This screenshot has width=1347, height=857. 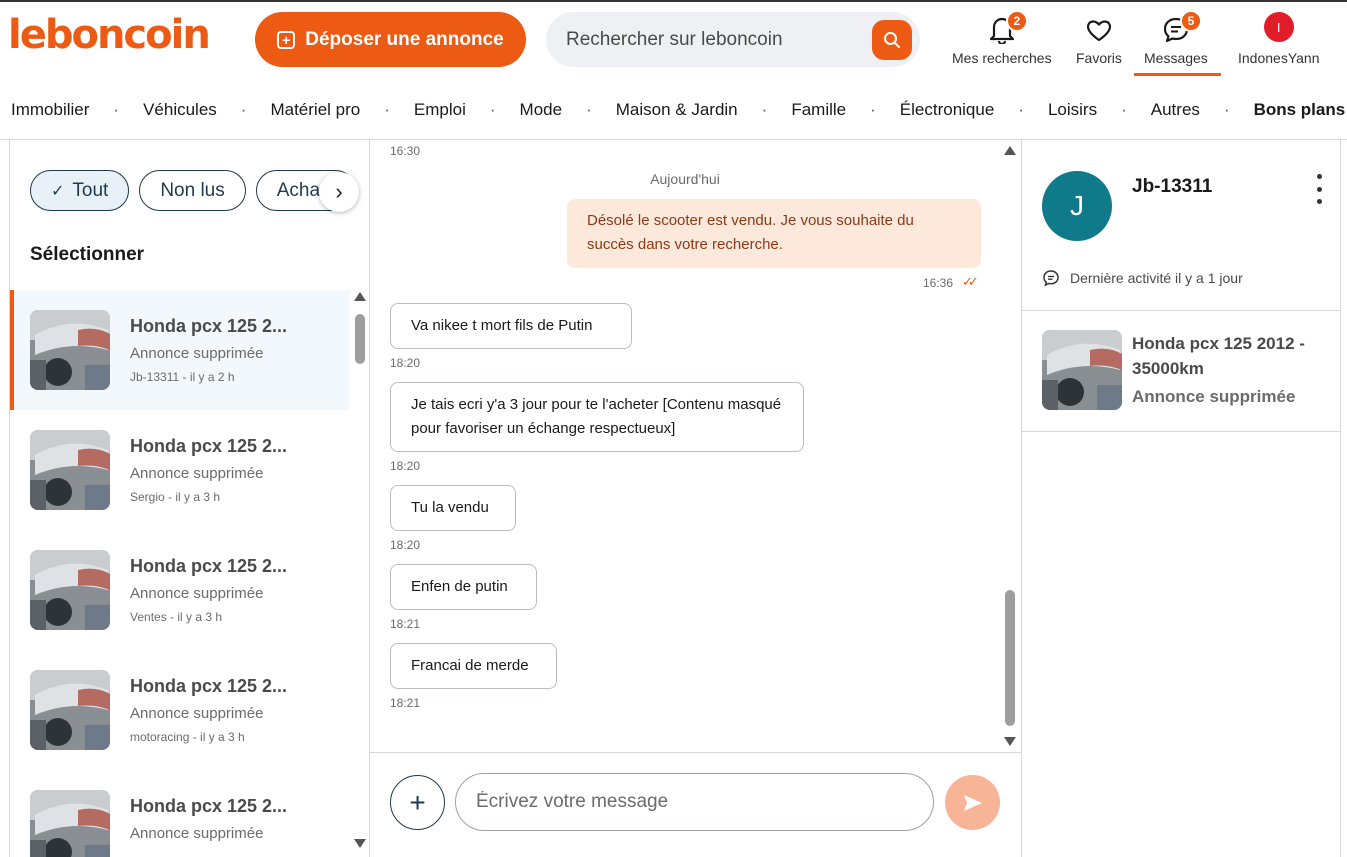 I want to click on nav-my-searches-label: Mes recherches, so click(x=1002, y=58).